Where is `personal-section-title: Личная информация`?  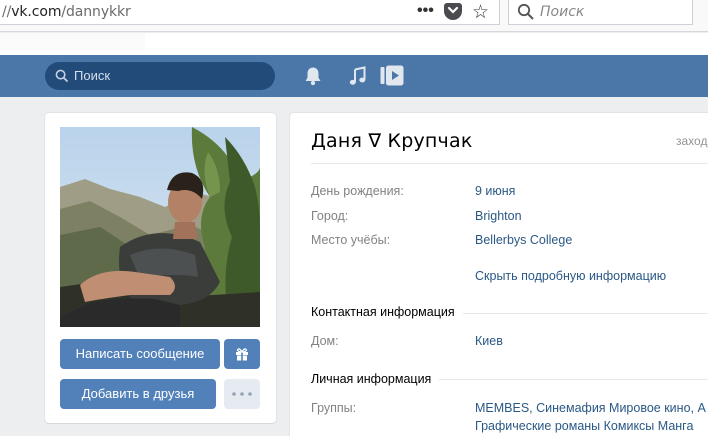
personal-section-title: Личная информация is located at coordinates (375, 379).